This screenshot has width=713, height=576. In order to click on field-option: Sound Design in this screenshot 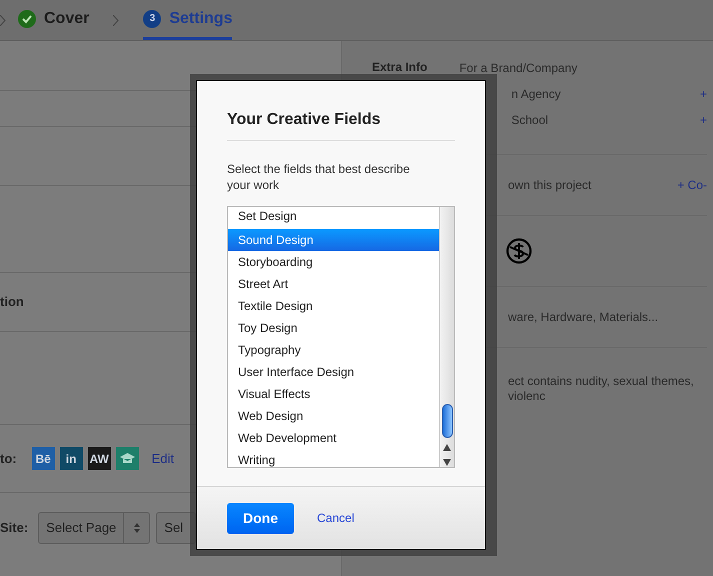, I will do `click(333, 240)`.